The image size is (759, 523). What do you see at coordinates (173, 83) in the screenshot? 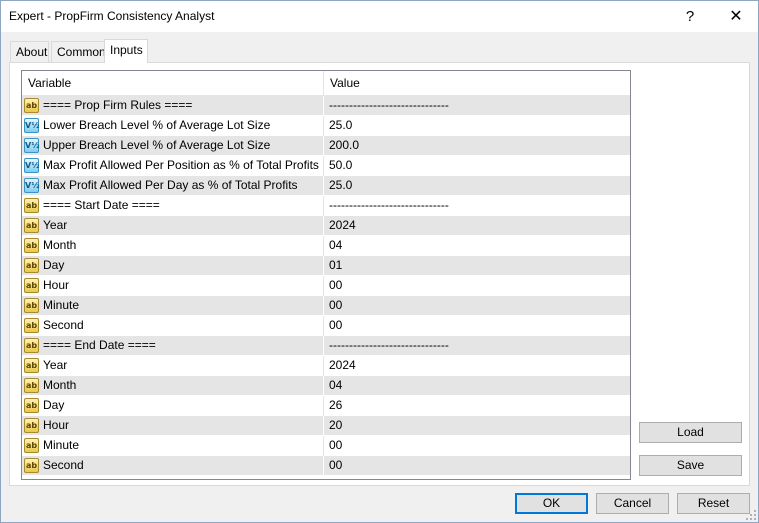
I see `column-header-variable: Variable` at bounding box center [173, 83].